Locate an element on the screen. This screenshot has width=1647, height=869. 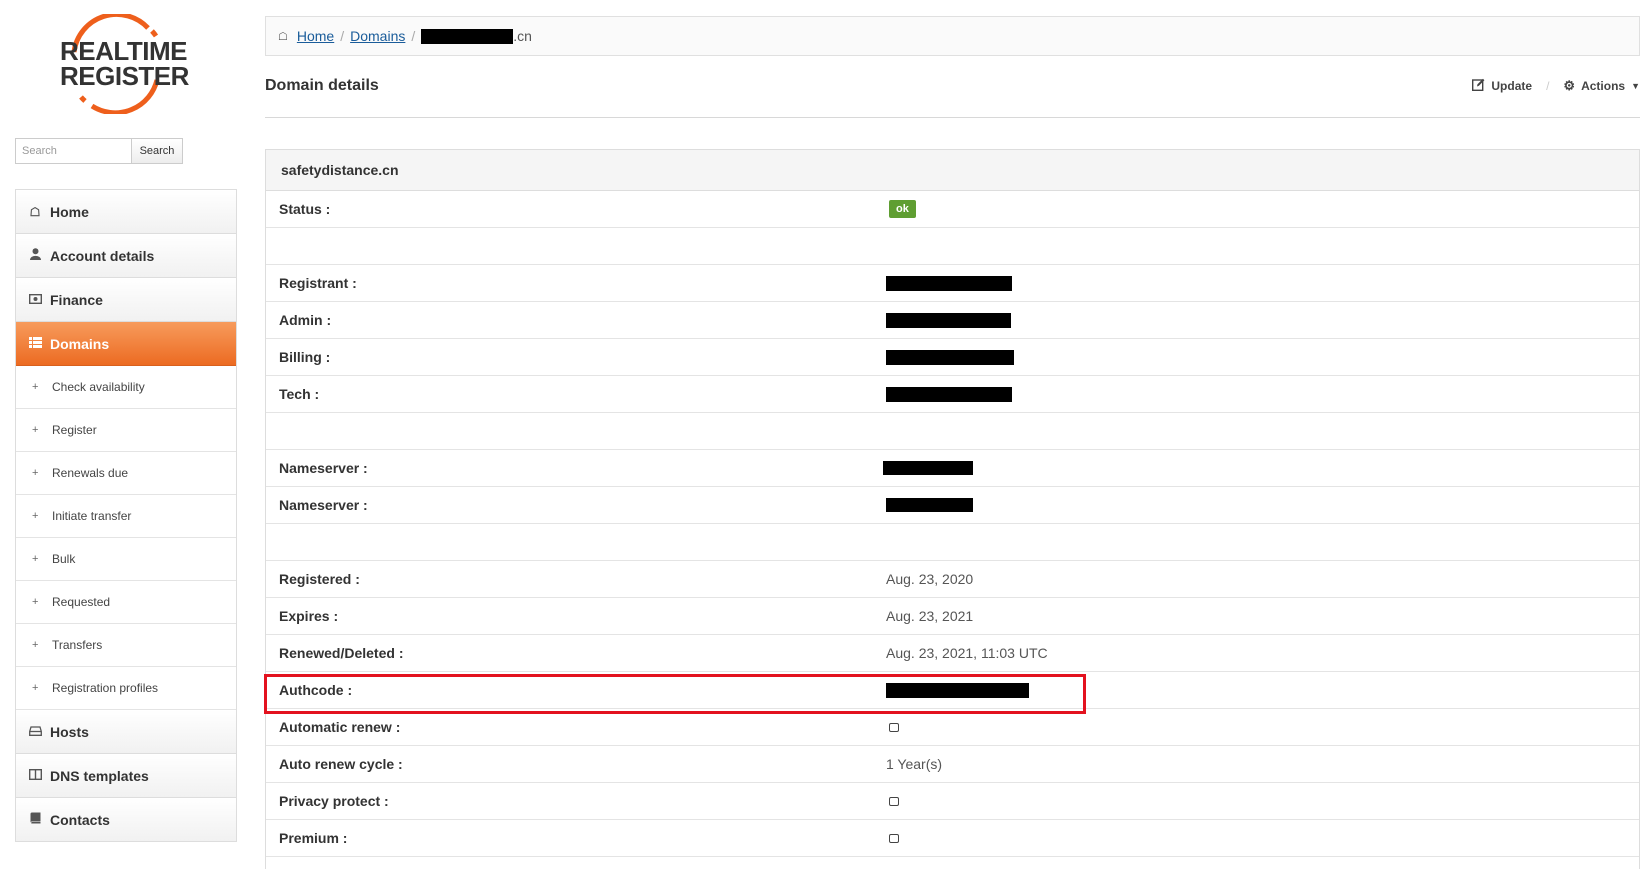
sidebar-subitem-label: Register is located at coordinates (74, 430).